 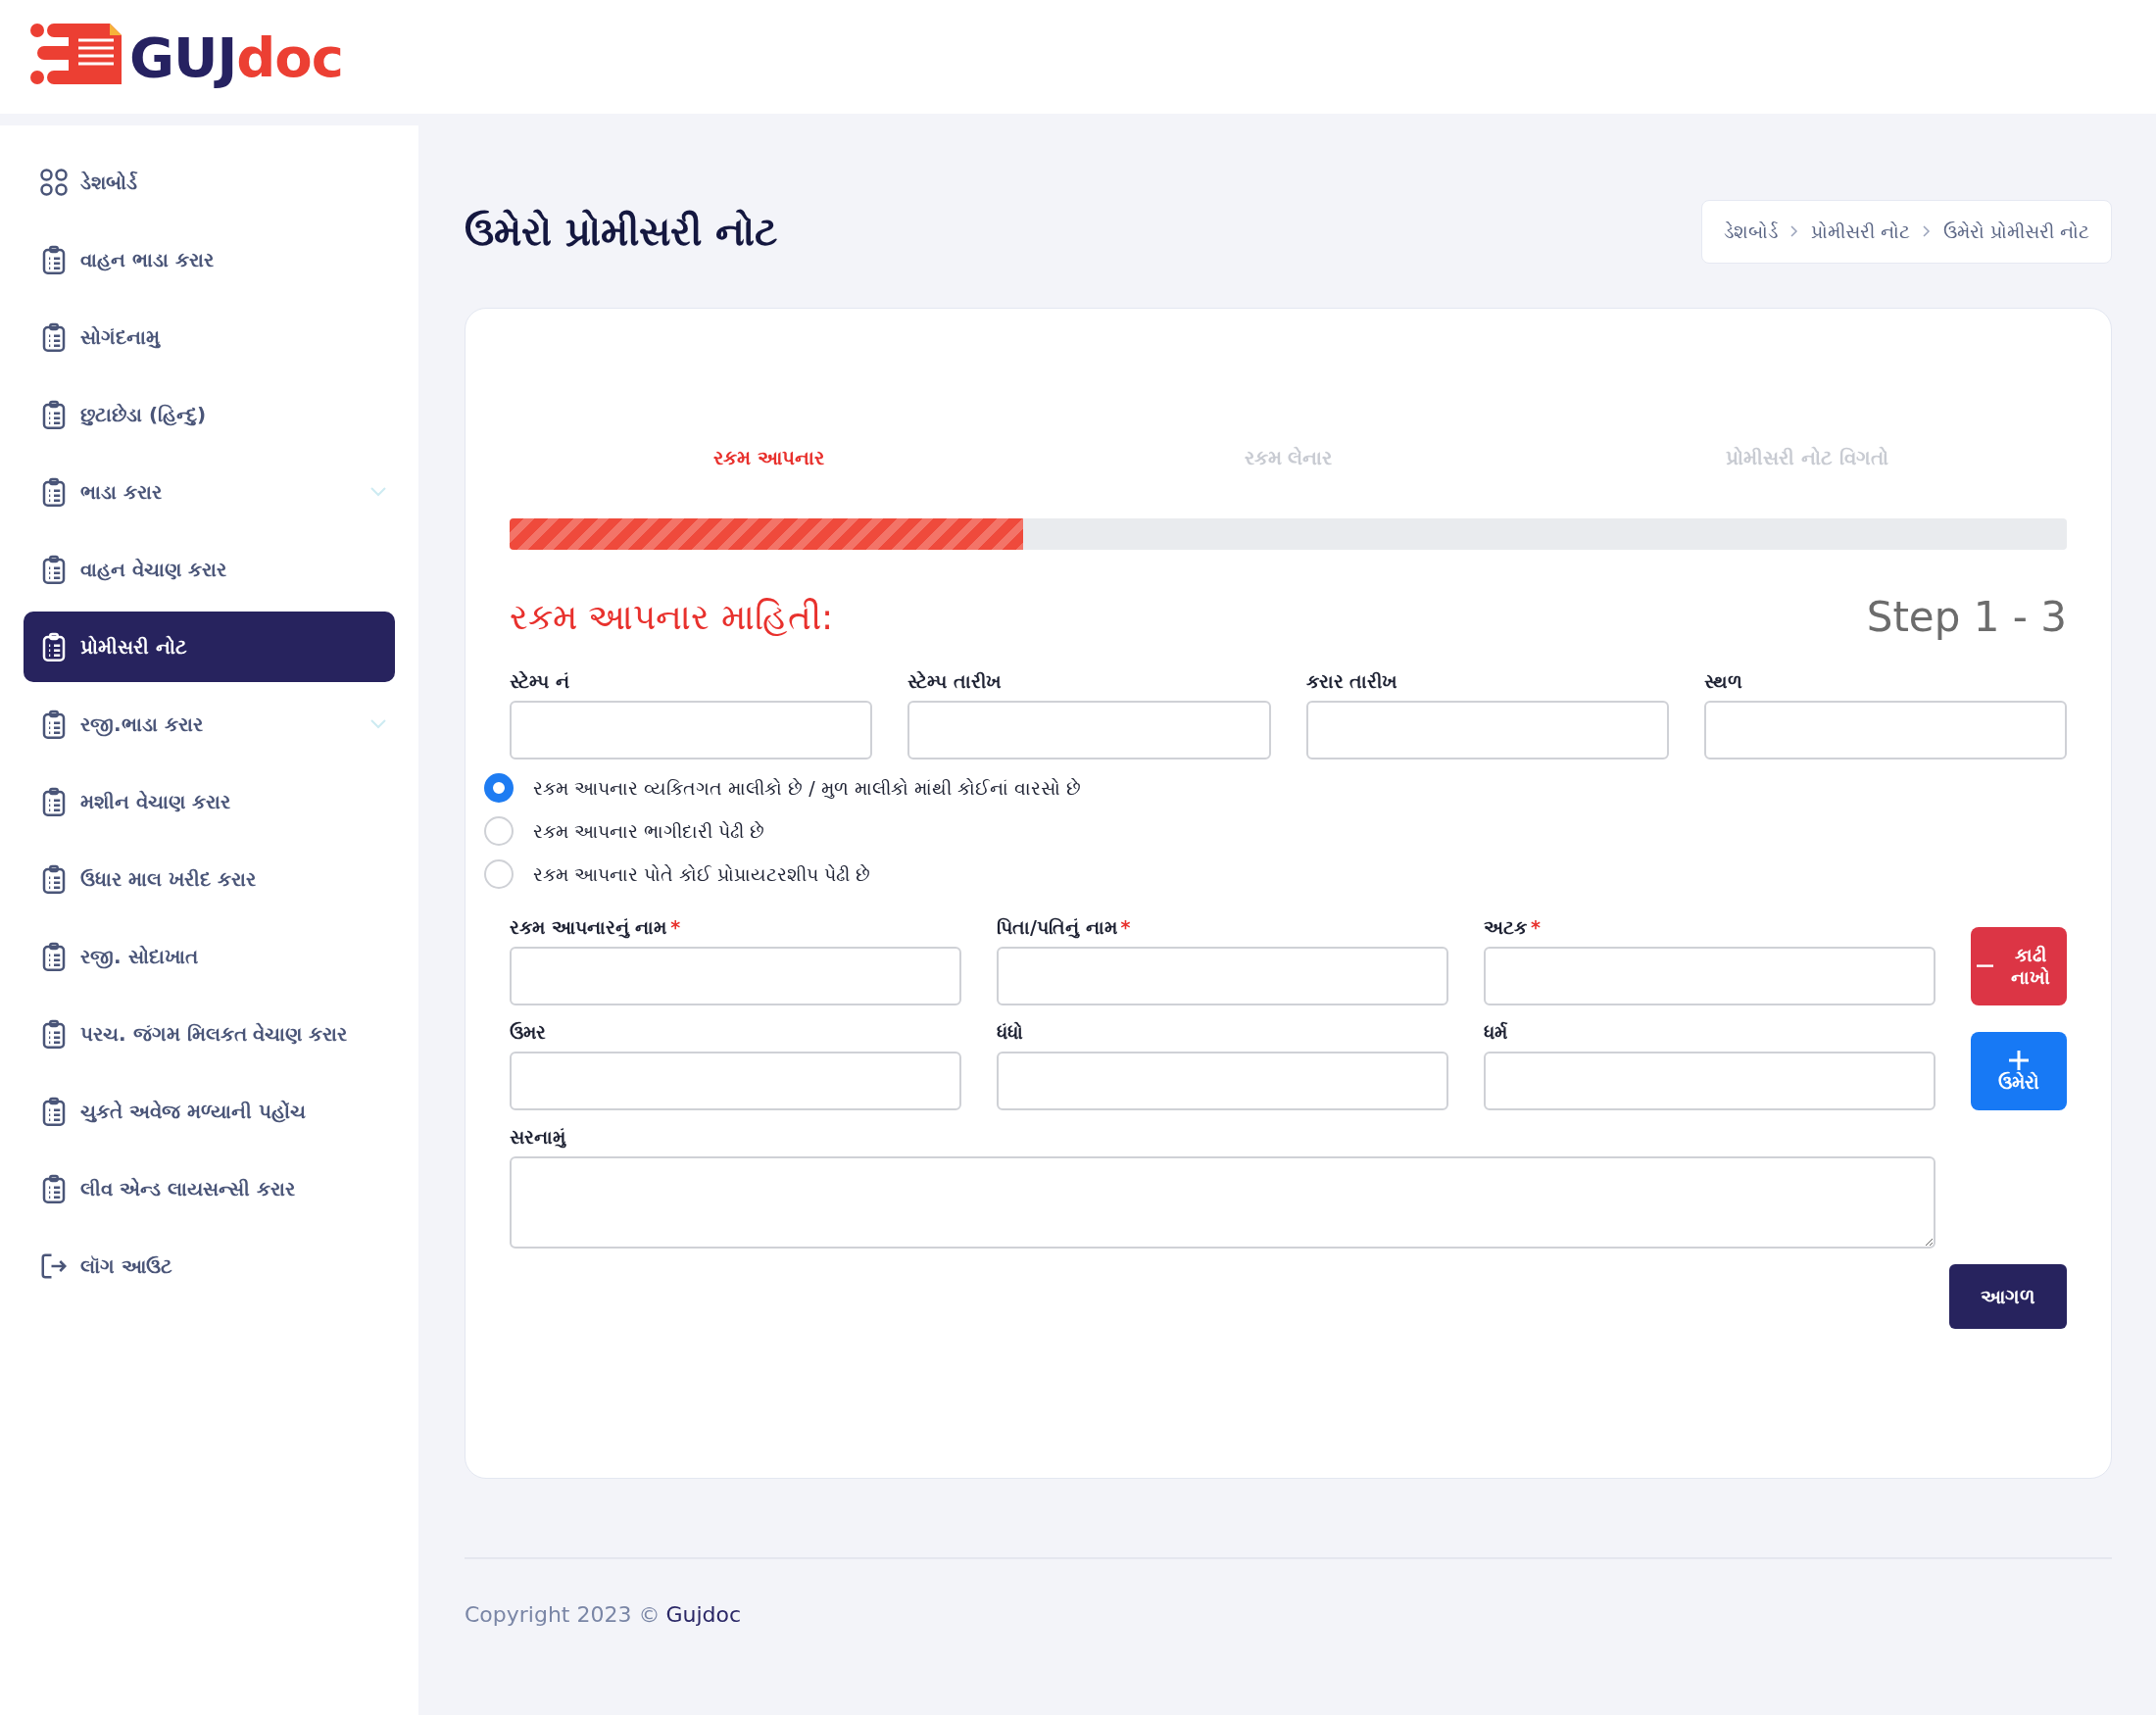 What do you see at coordinates (1064, 927) in the screenshot?
I see `field-label: પિતા/પતિનું નામ *` at bounding box center [1064, 927].